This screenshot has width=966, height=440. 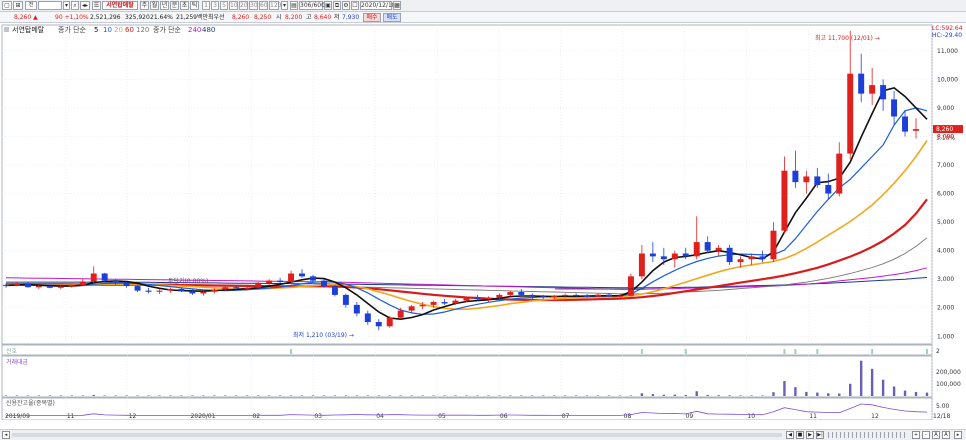 What do you see at coordinates (820, 435) in the screenshot?
I see `nav-last-button: ▶|` at bounding box center [820, 435].